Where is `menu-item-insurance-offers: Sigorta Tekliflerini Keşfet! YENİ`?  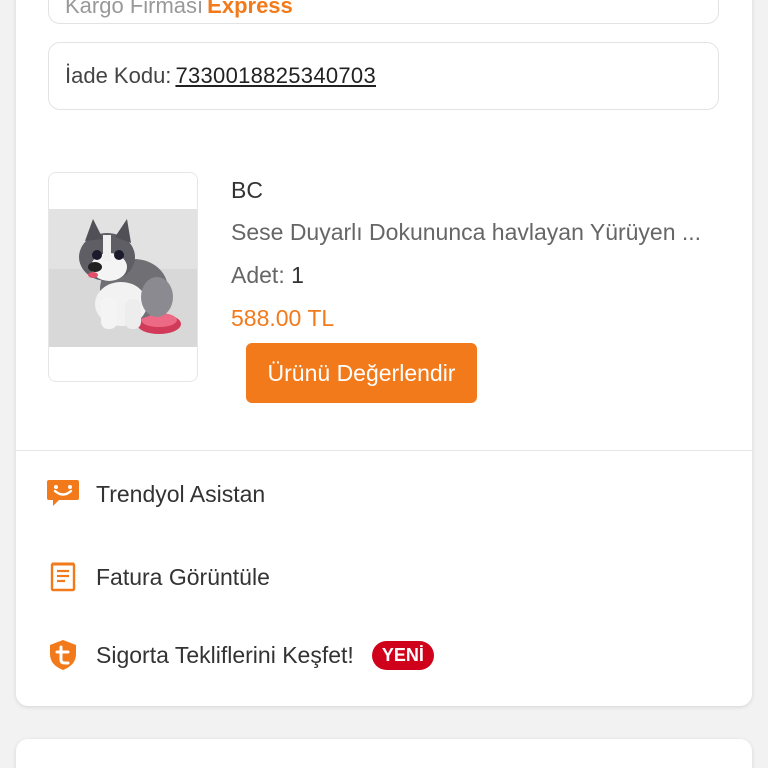 menu-item-insurance-offers: Sigorta Tekliflerini Keşfet! YENİ is located at coordinates (239, 655).